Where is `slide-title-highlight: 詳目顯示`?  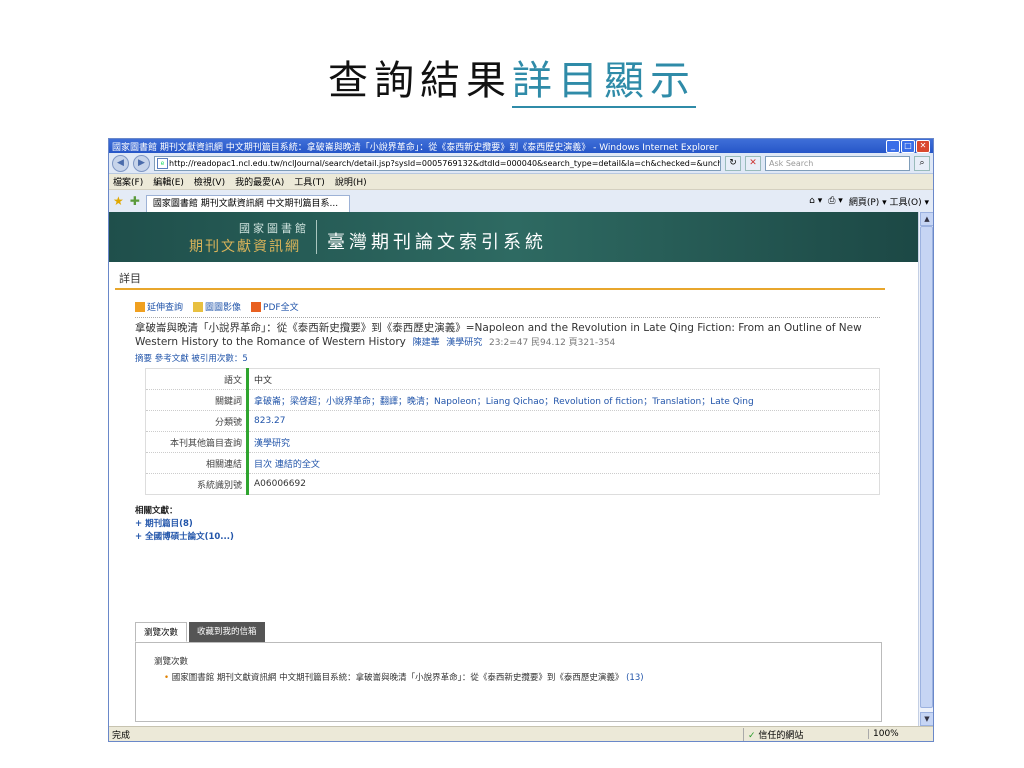
slide-title-highlight: 詳目顯示 is located at coordinates (604, 83).